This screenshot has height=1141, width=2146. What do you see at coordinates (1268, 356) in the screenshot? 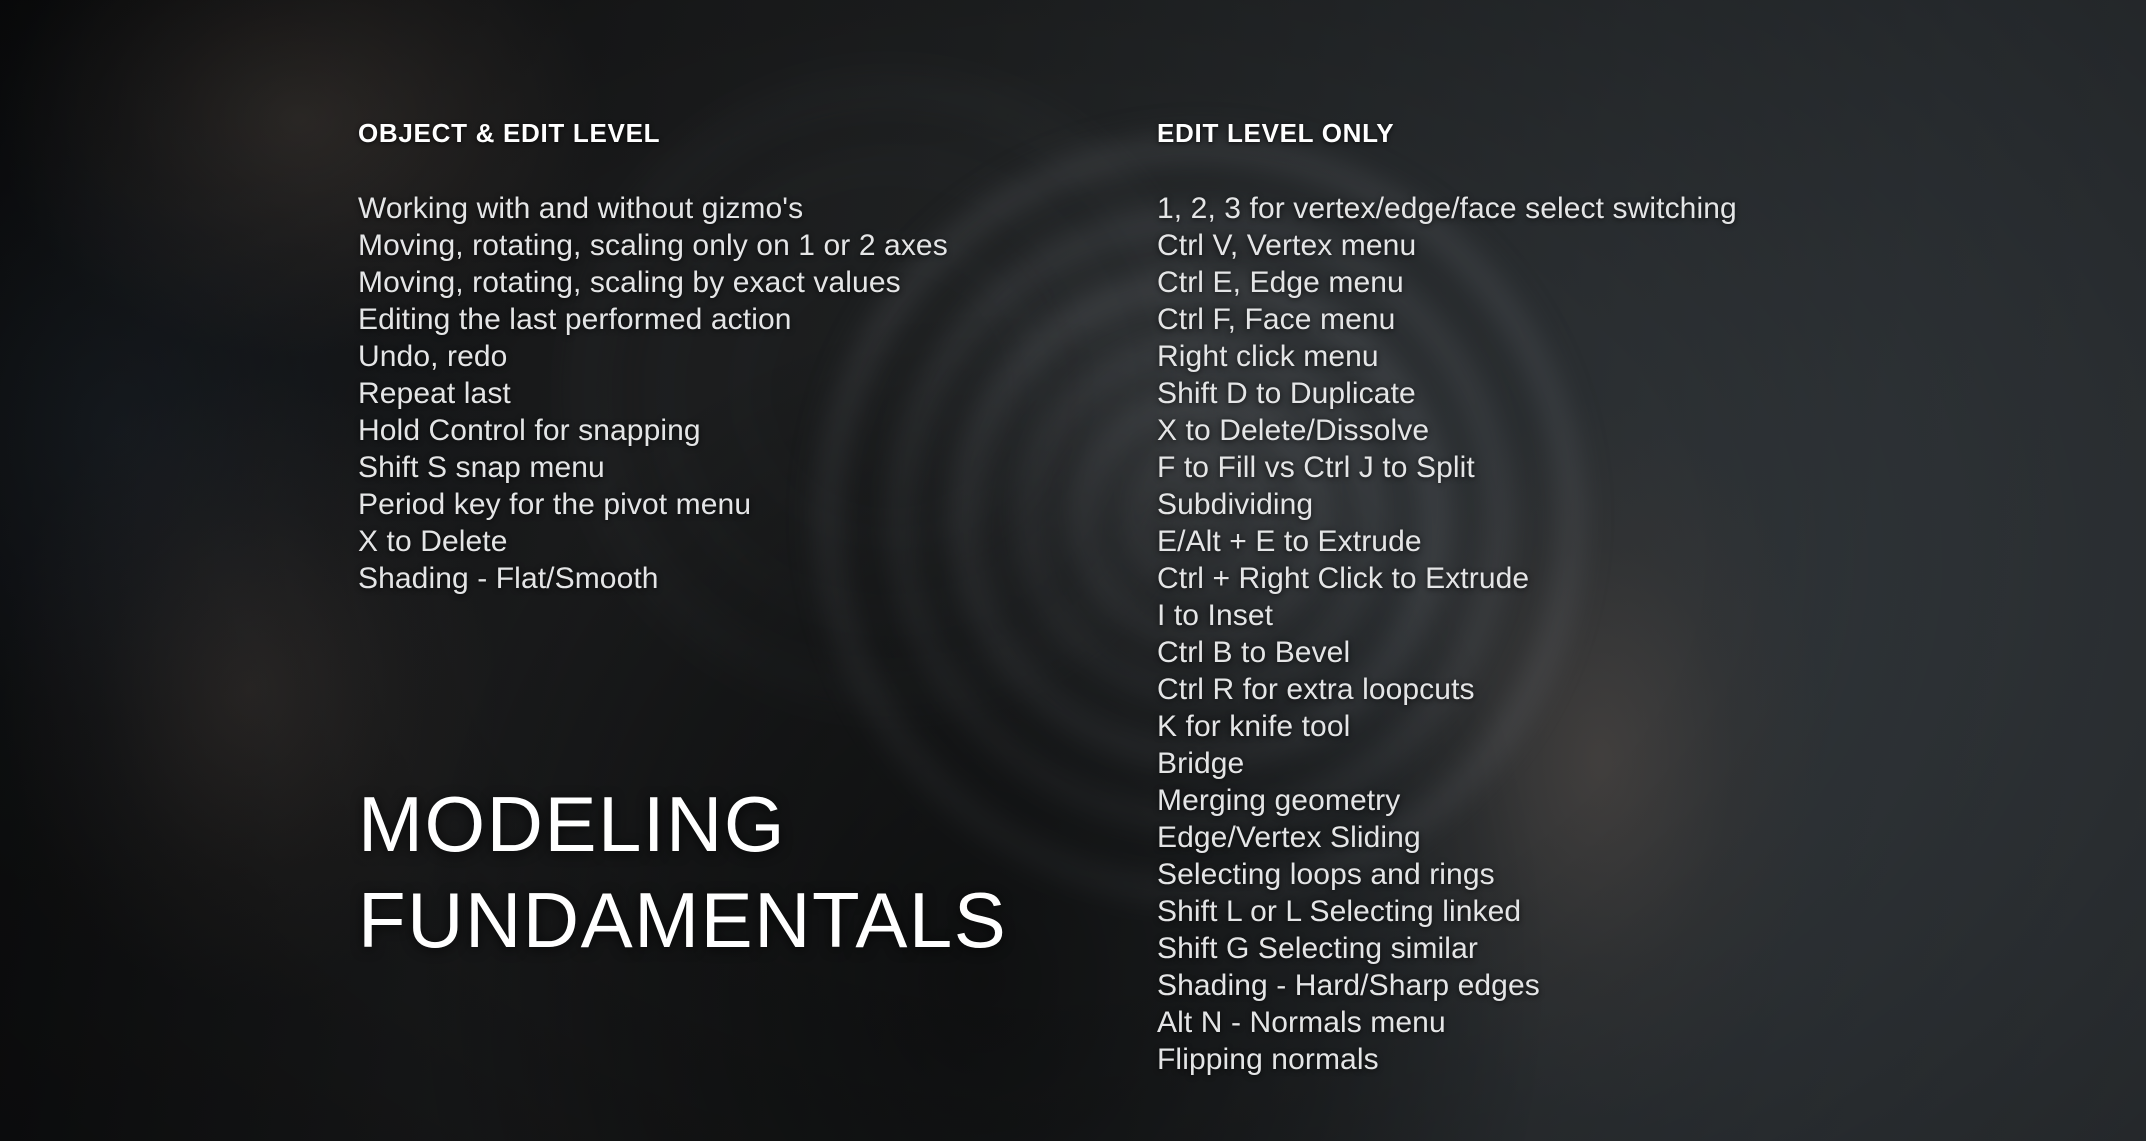
I see `list-item: Right click menu` at bounding box center [1268, 356].